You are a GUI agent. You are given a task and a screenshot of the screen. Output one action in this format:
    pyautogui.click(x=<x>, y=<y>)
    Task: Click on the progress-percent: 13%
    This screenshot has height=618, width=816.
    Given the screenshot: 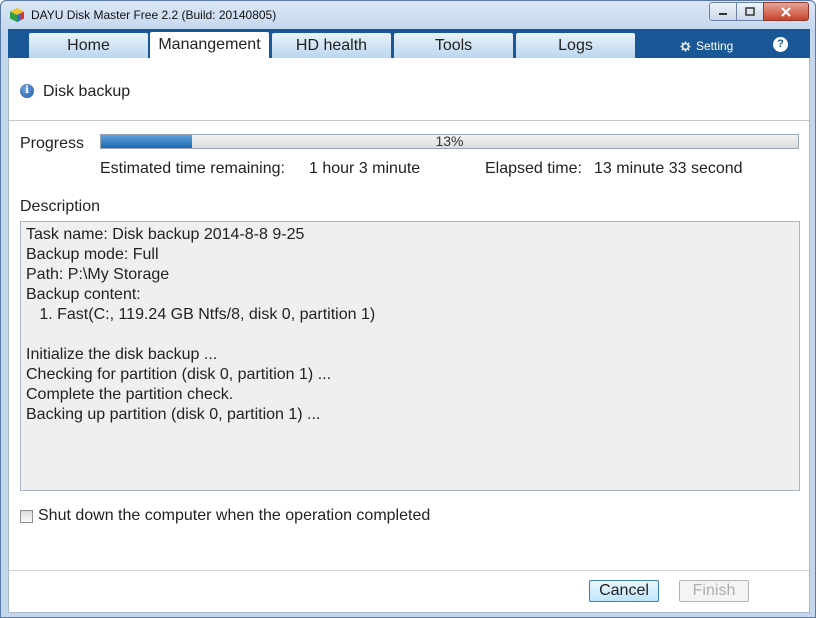 What is the action you would take?
    pyautogui.click(x=449, y=141)
    